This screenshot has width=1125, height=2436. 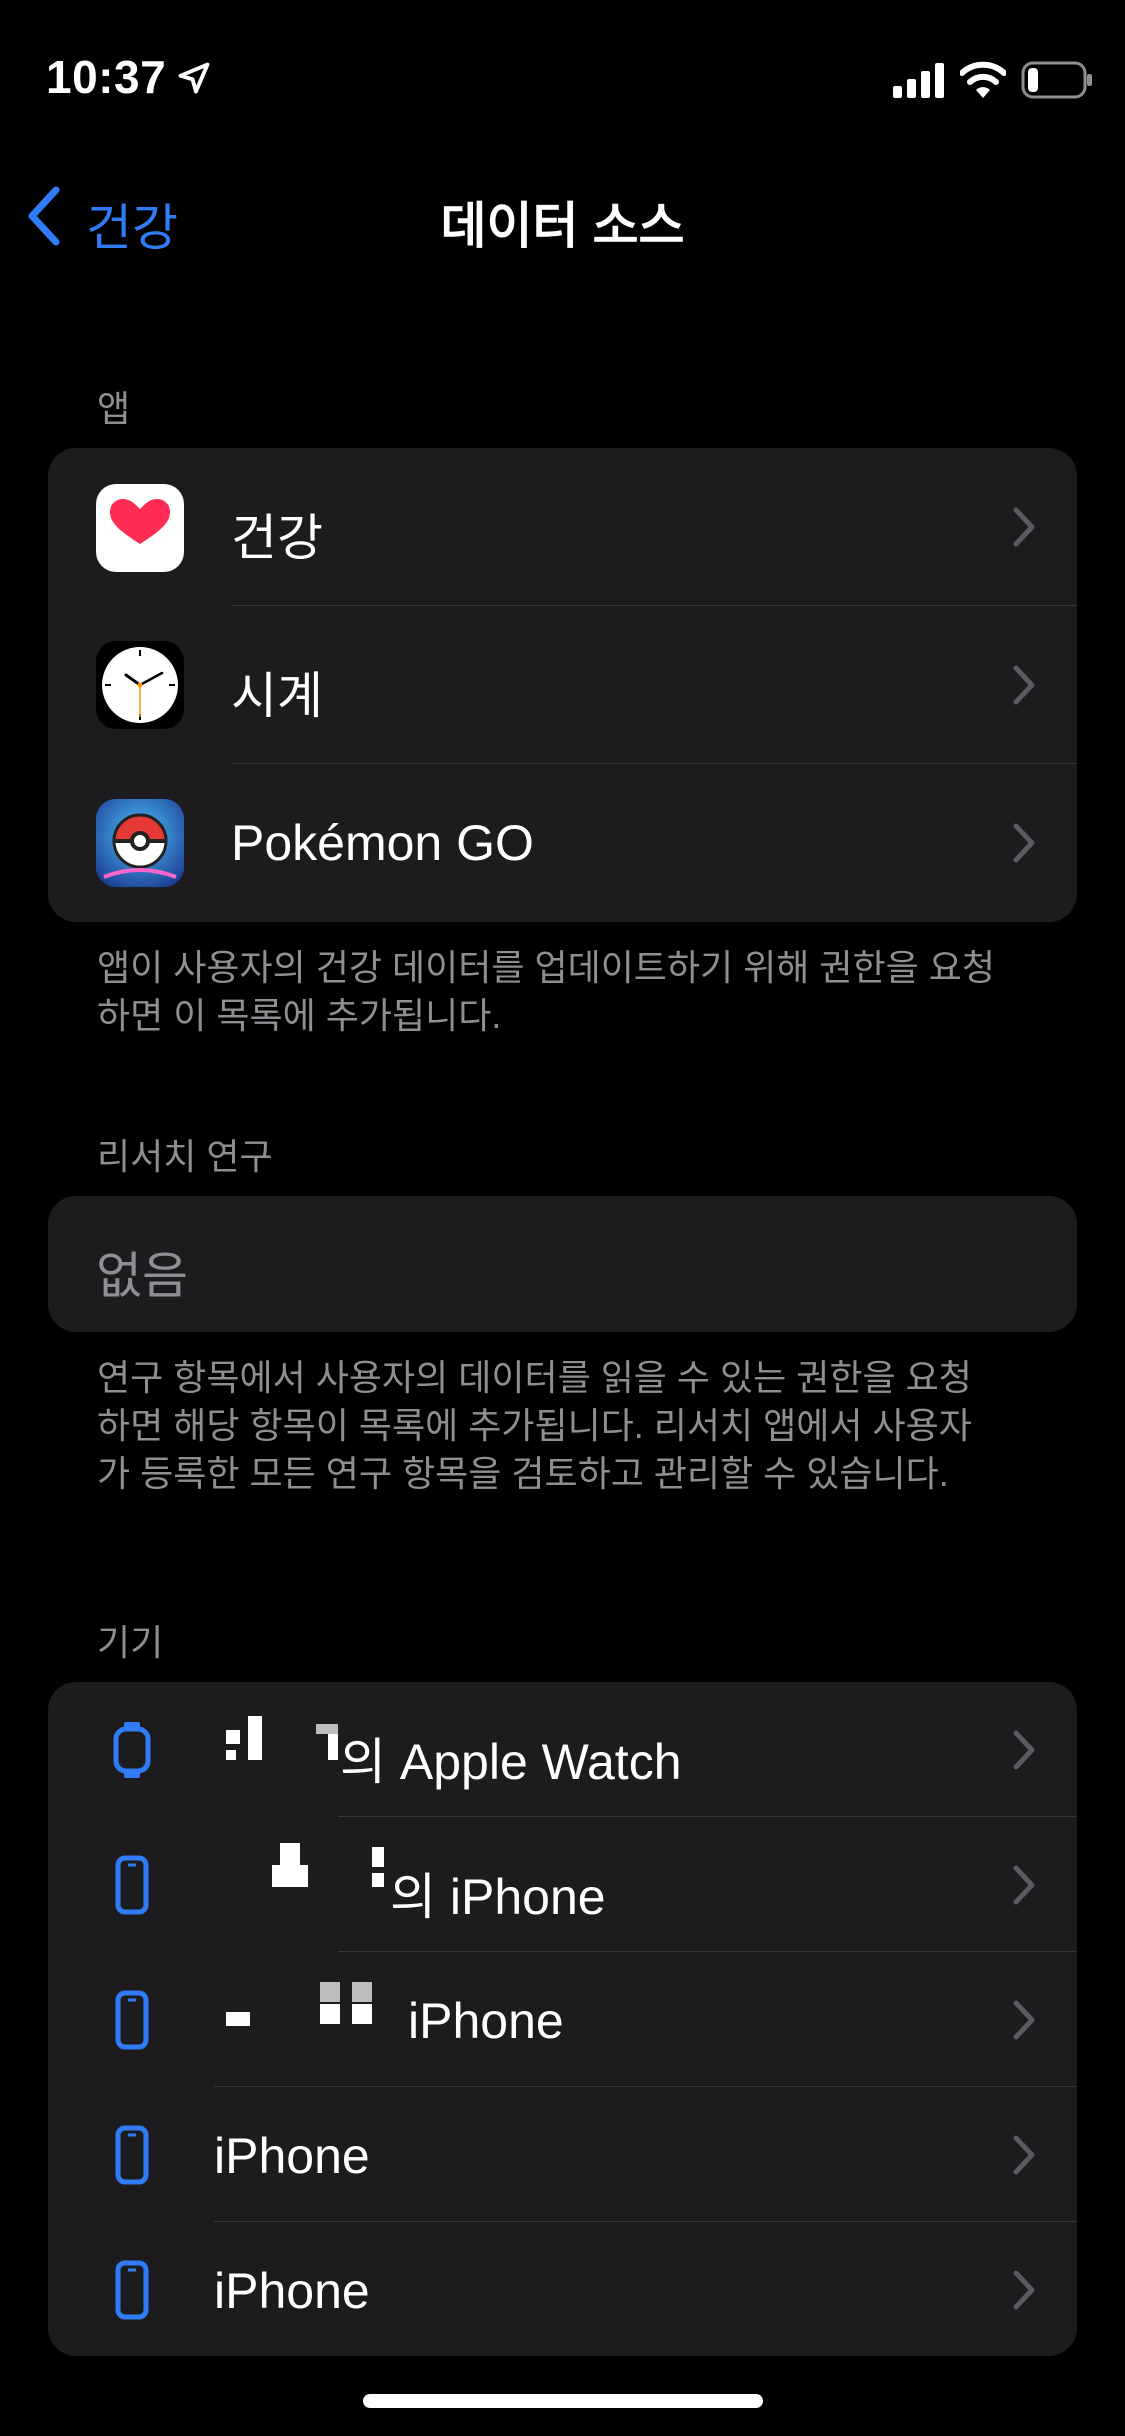 I want to click on battery-icon, so click(x=1056, y=80).